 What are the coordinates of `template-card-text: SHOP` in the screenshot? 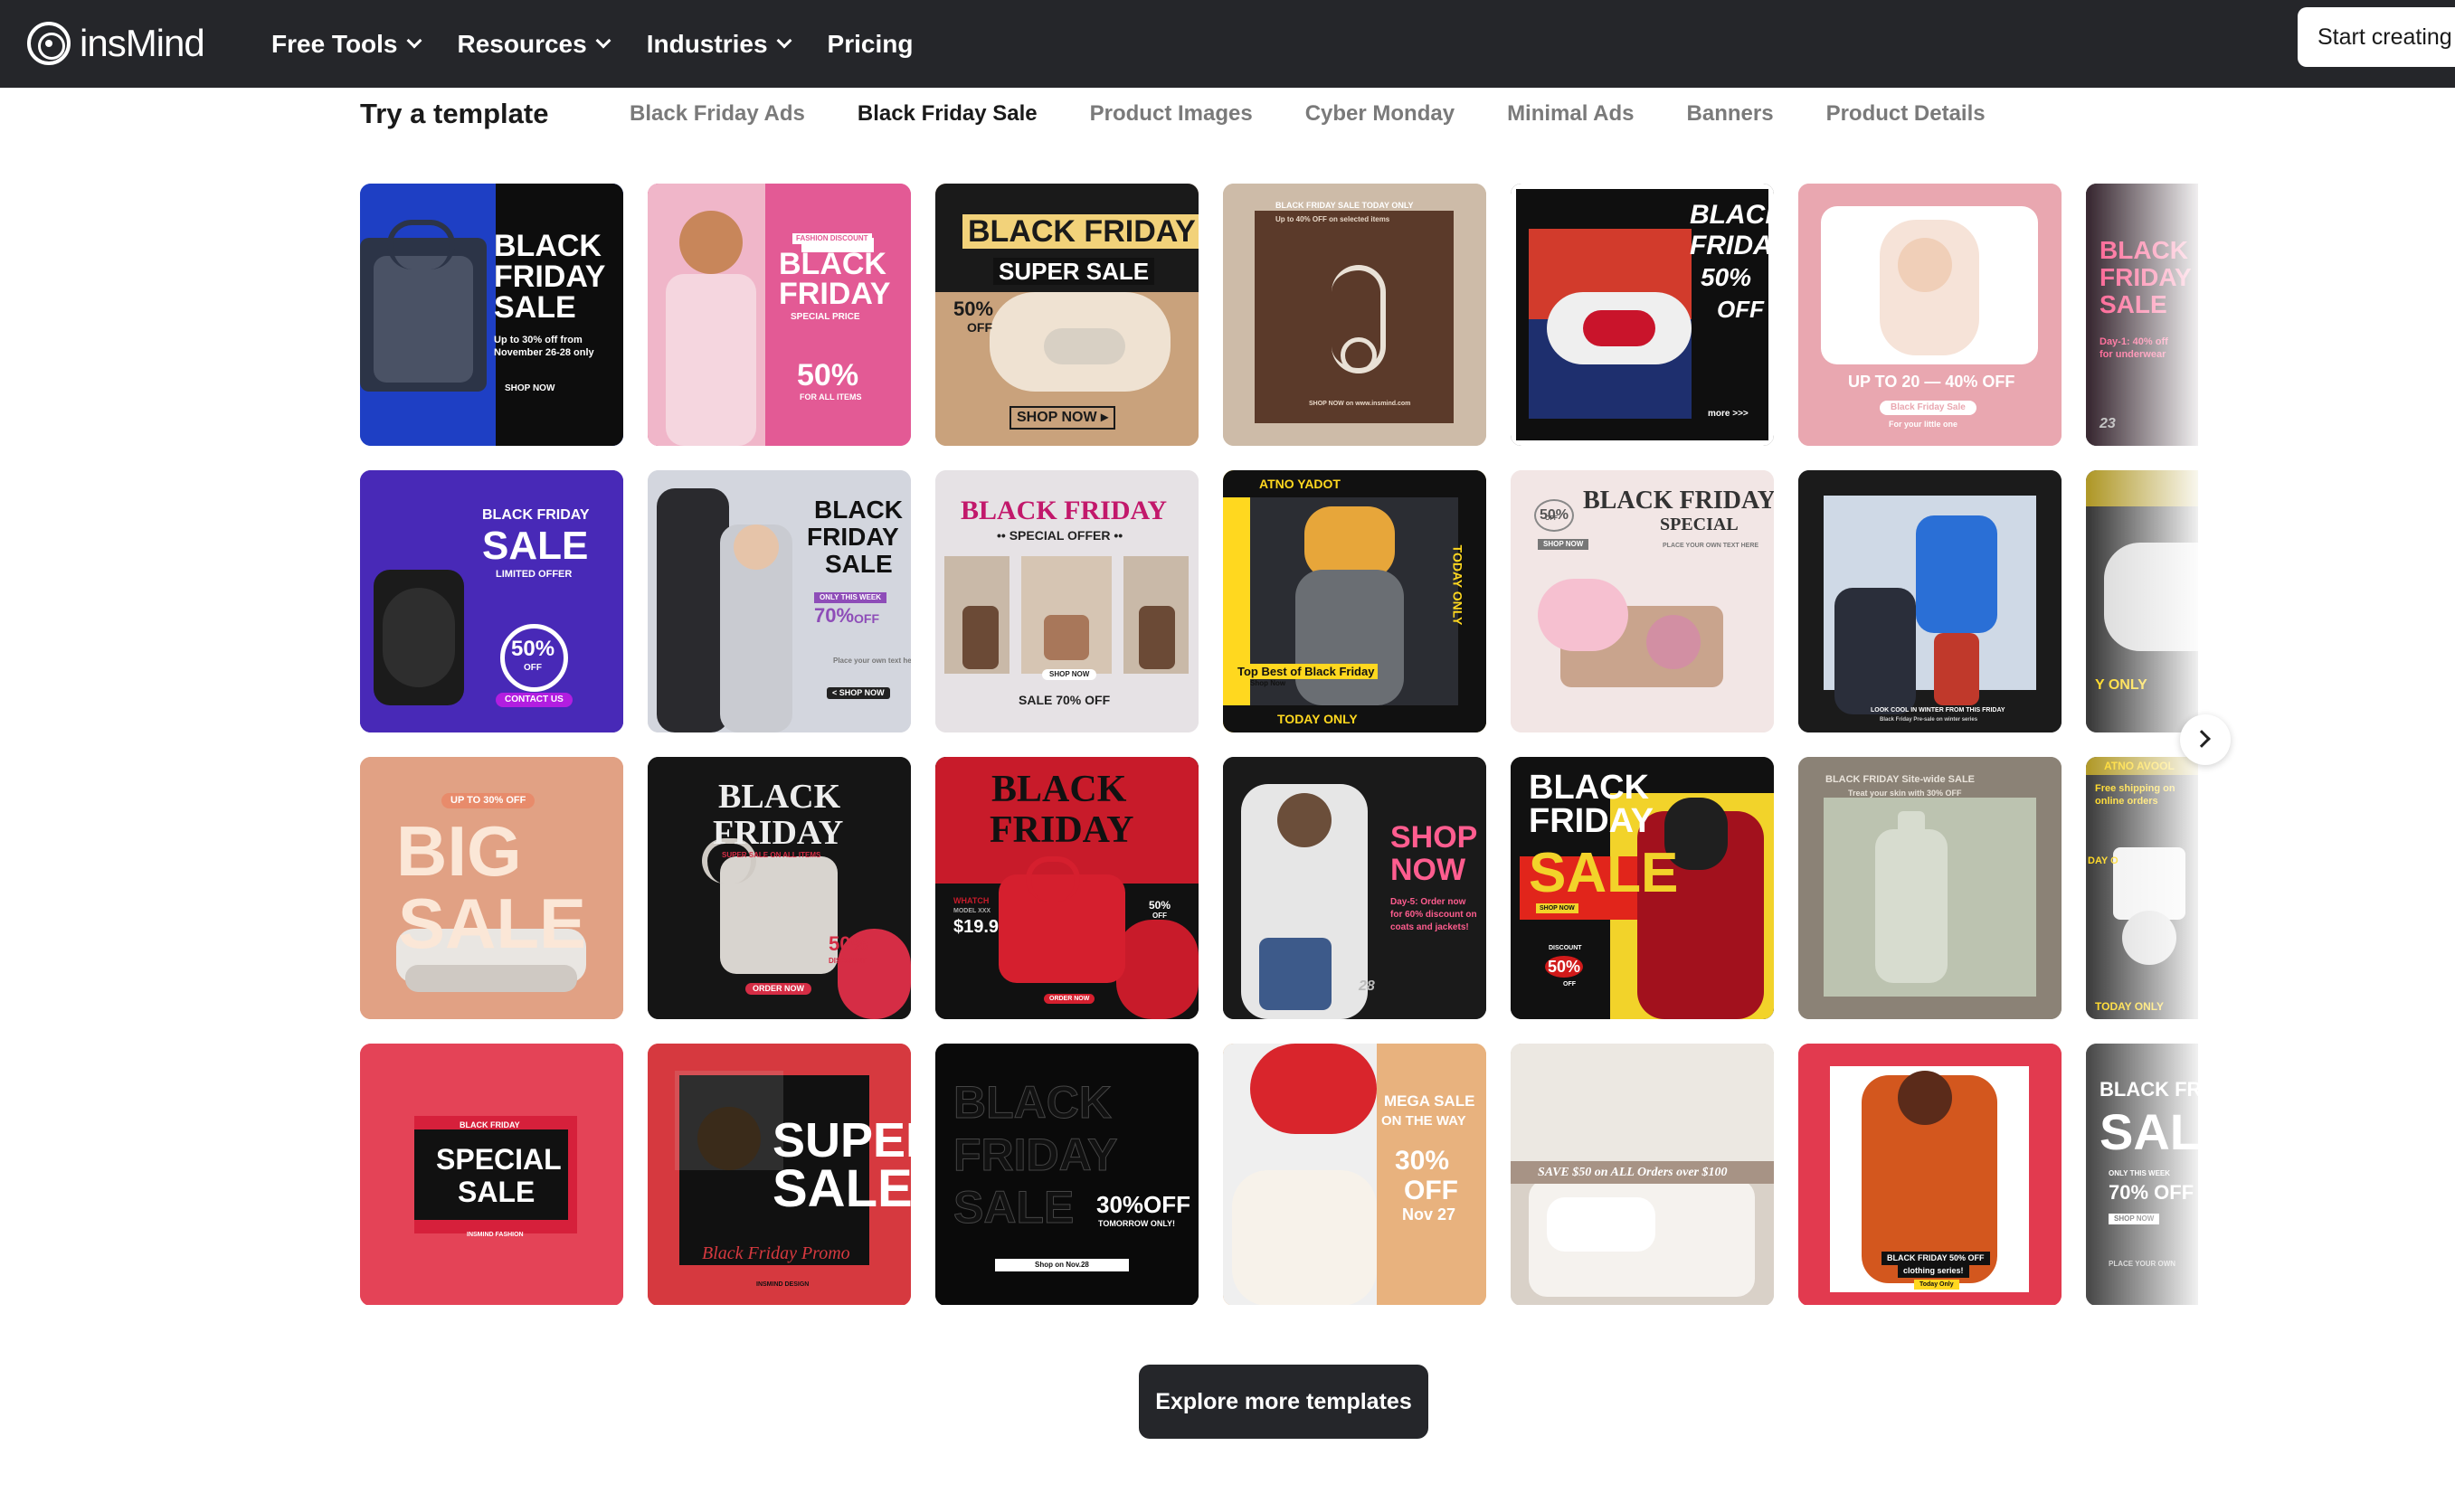 It's located at (1434, 837).